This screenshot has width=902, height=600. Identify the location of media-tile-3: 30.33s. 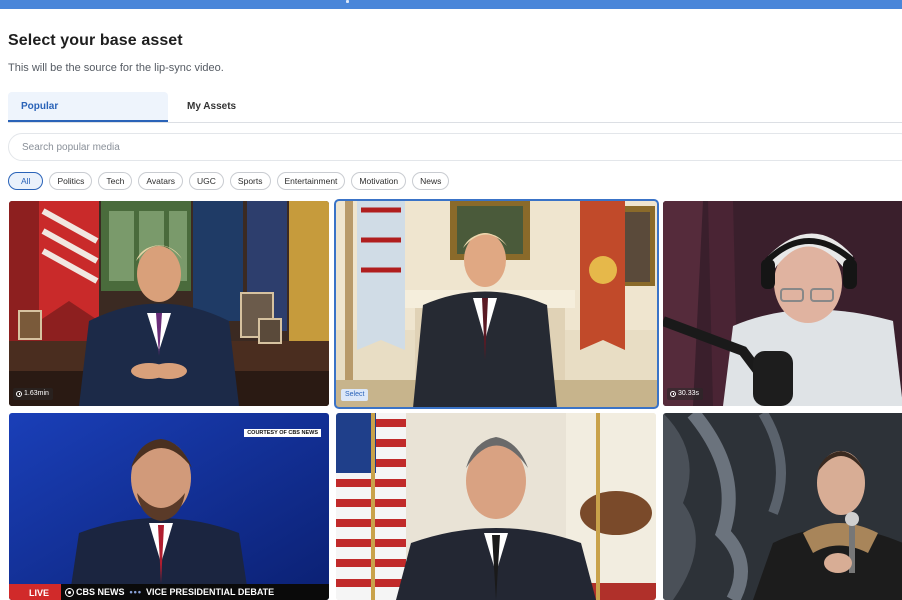
(782, 303).